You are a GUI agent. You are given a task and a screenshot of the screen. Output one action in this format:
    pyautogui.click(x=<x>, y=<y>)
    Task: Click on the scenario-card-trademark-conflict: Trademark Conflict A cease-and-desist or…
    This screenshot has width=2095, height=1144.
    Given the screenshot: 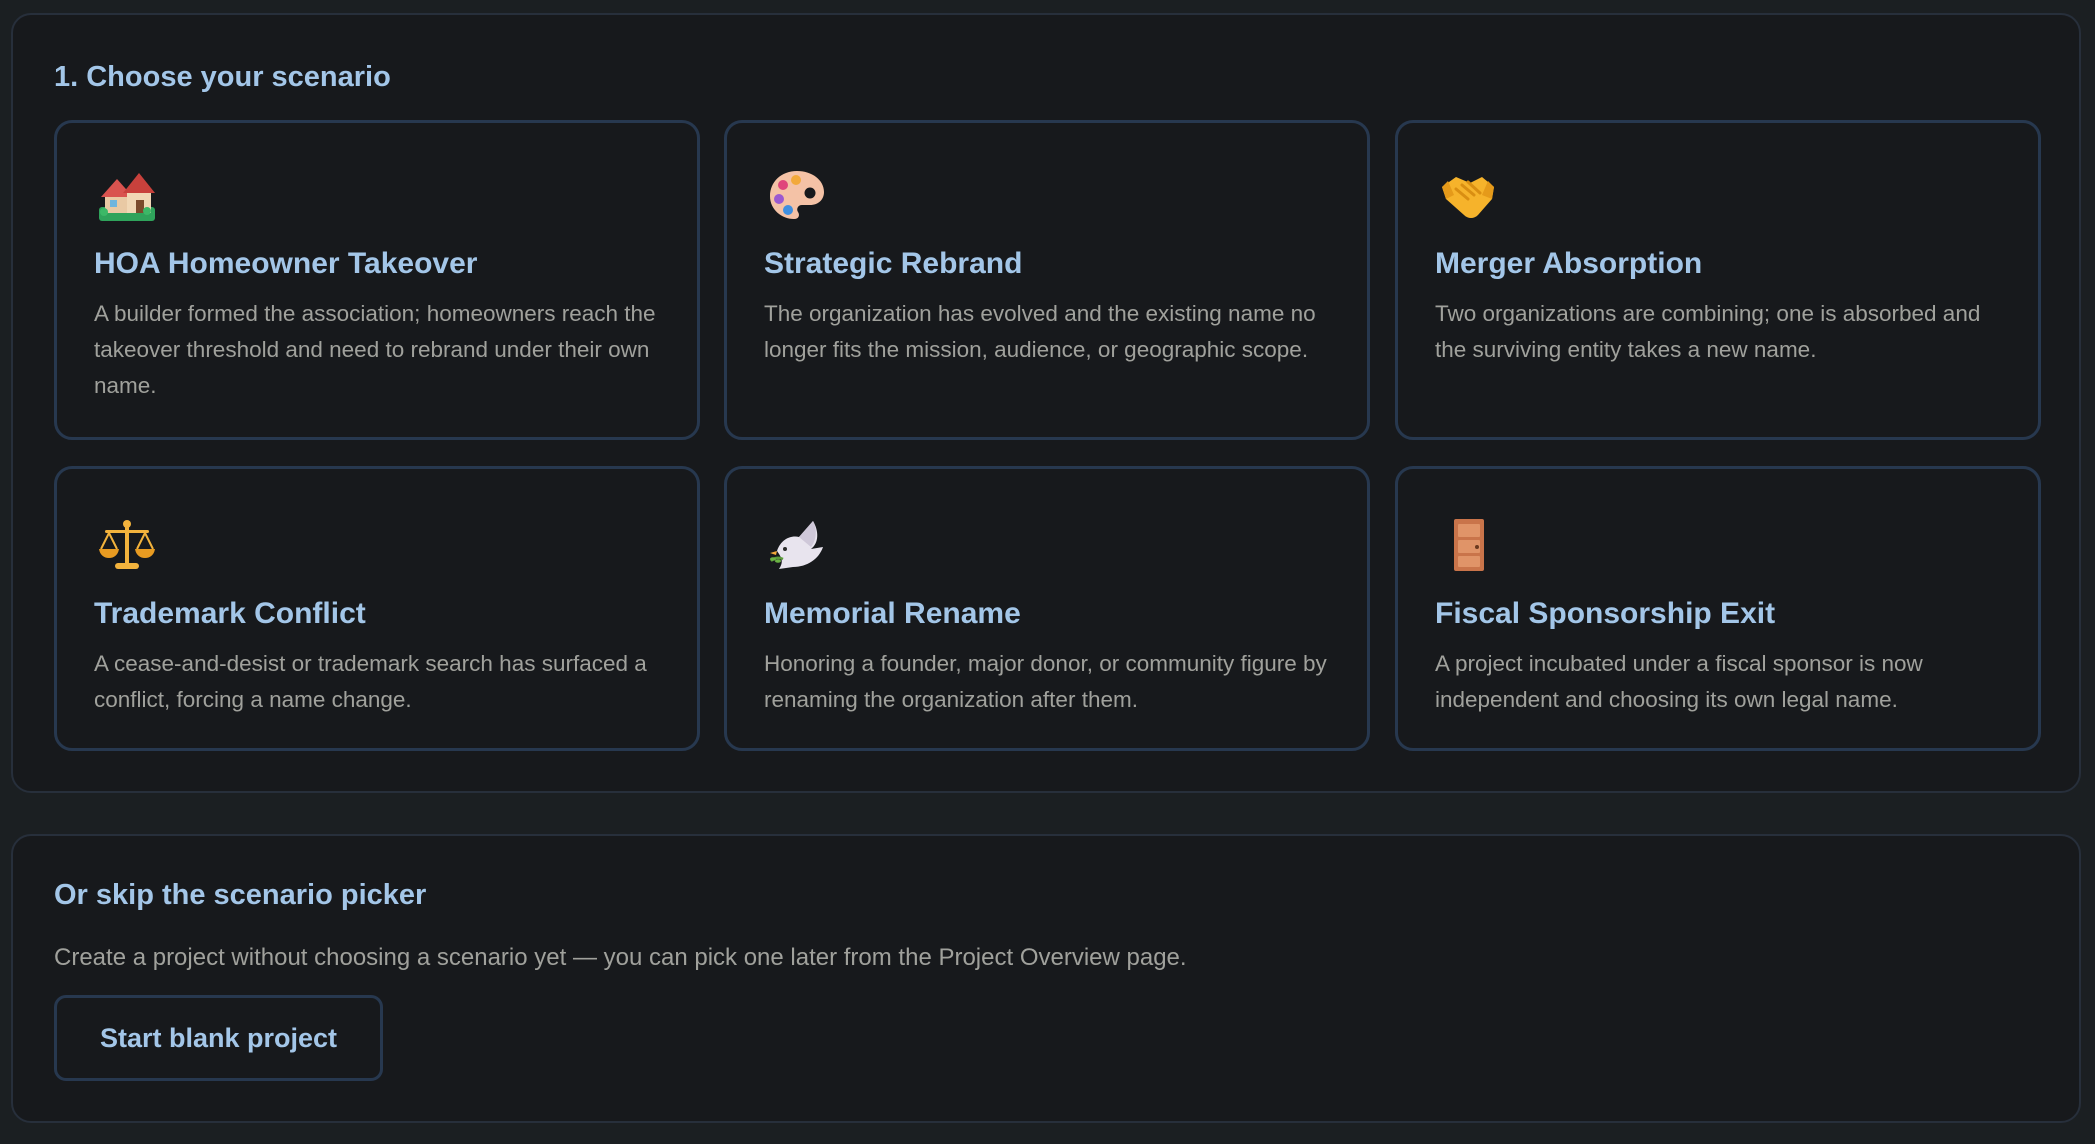 What is the action you would take?
    pyautogui.click(x=377, y=608)
    